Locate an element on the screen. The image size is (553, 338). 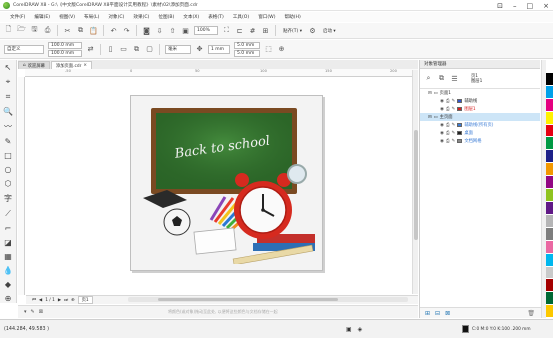
cut-icon: ✂ is located at coordinates (67, 30).